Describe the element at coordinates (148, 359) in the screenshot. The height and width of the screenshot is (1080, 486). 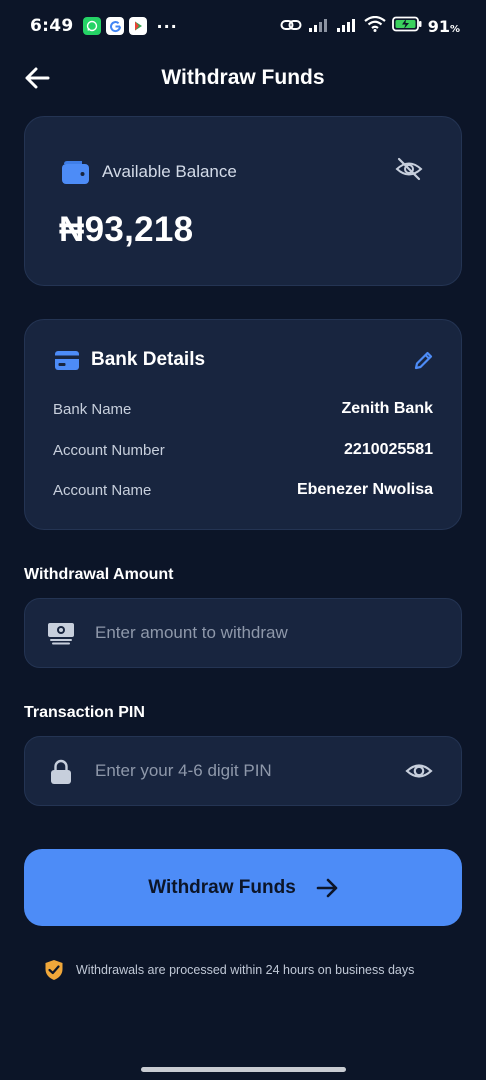
I see `bank-details-title: Bank Details` at that location.